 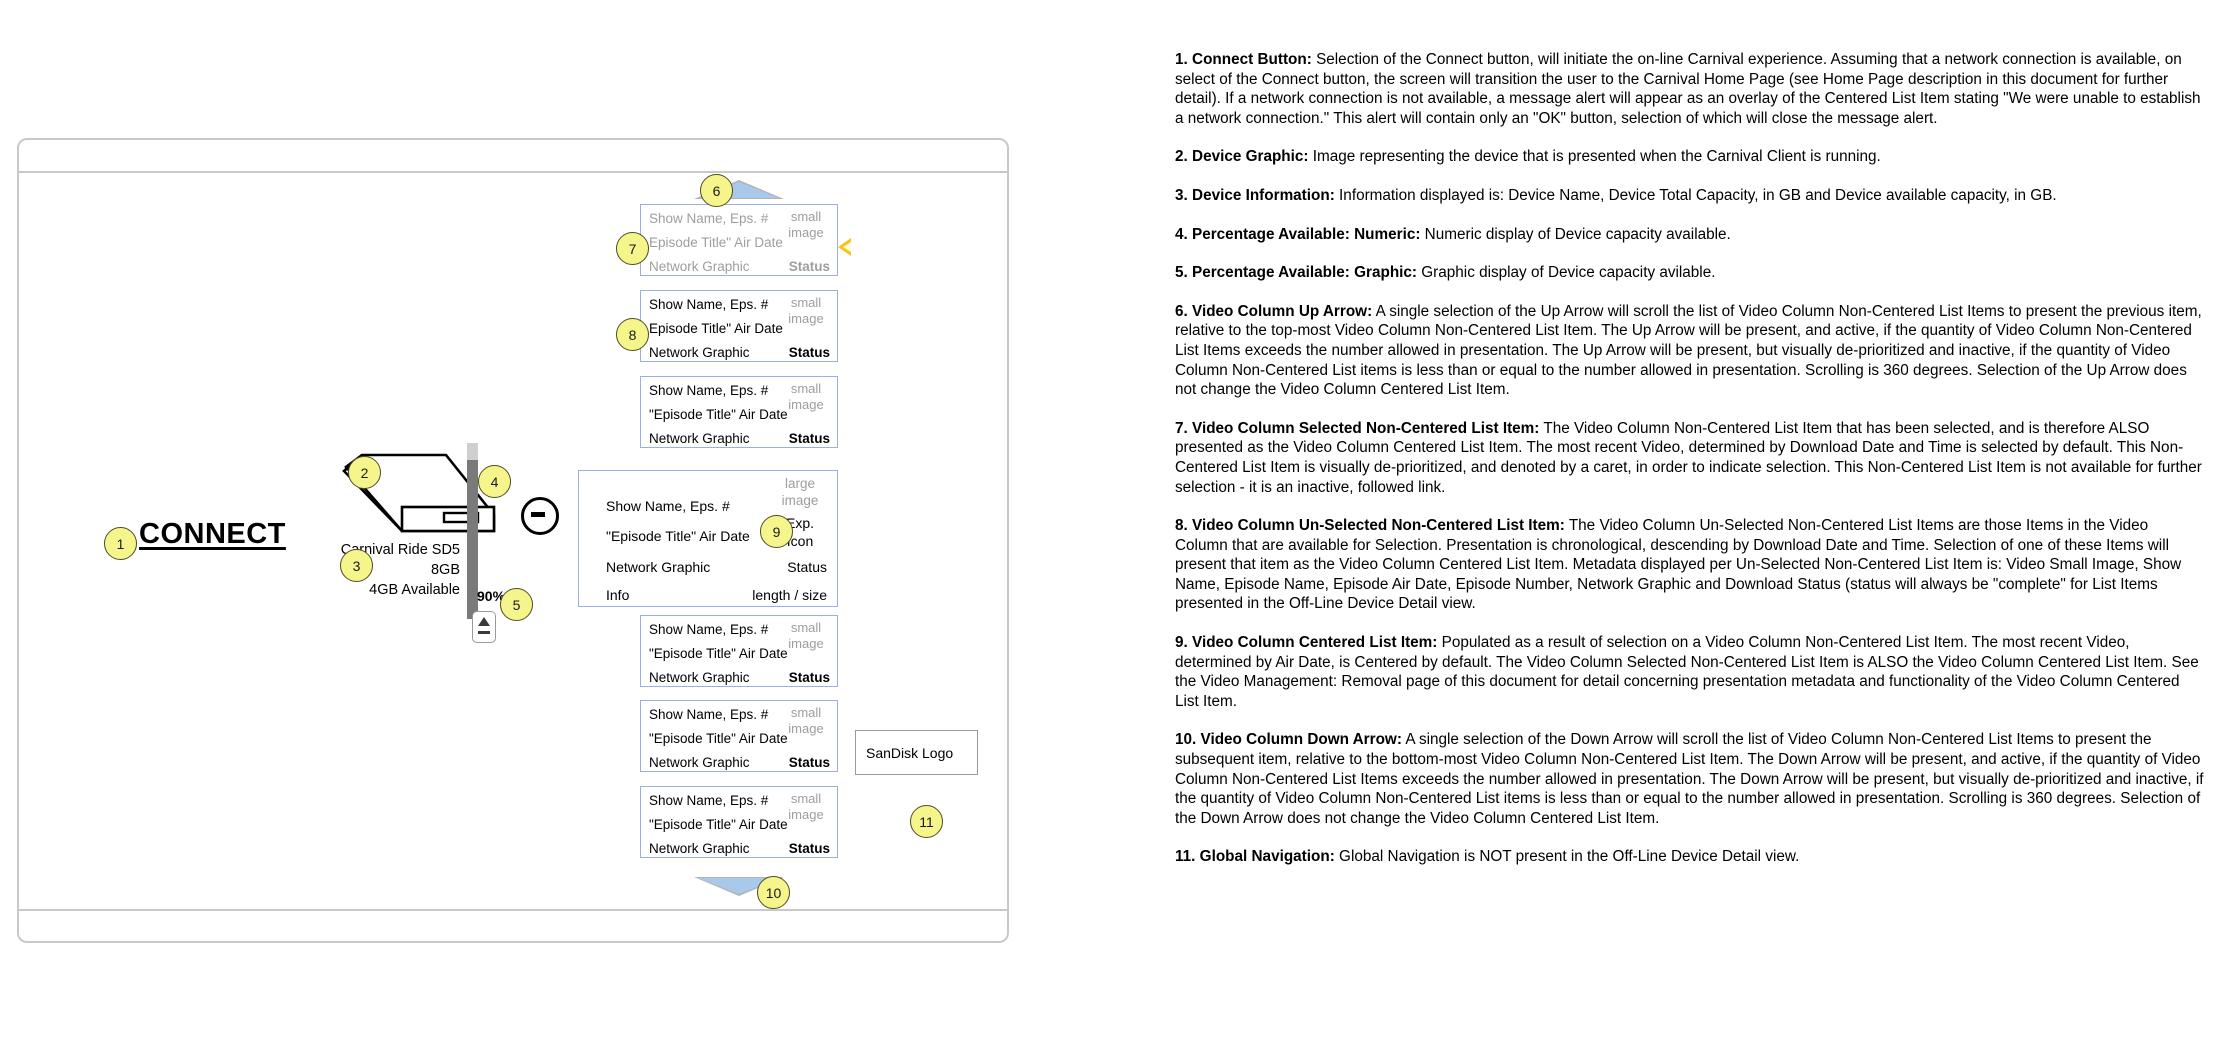 I want to click on spec-1-num: 1., so click(x=1181, y=59).